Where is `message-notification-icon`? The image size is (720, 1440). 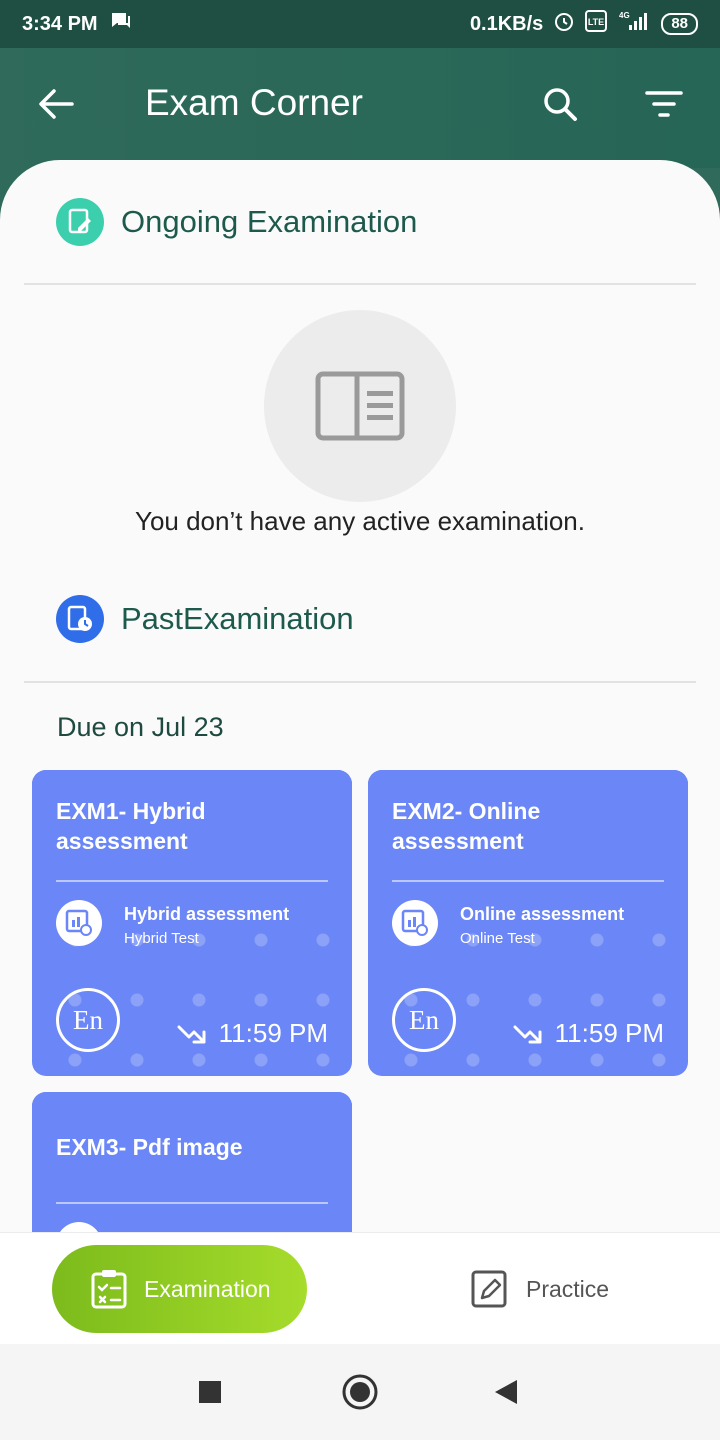 message-notification-icon is located at coordinates (121, 24).